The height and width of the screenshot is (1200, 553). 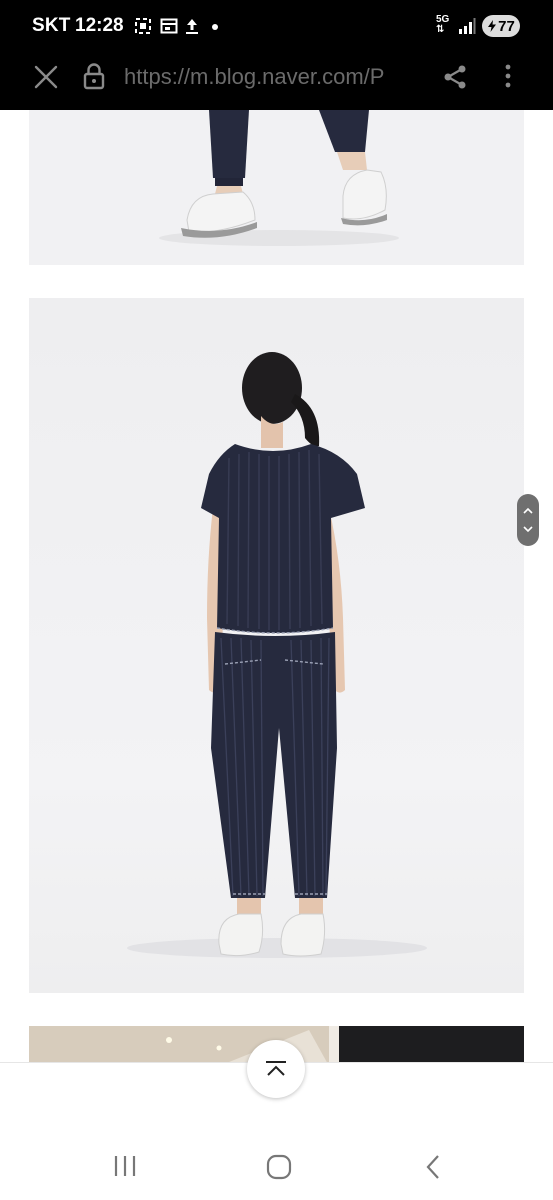 I want to click on signal-strength-icon, so click(x=467, y=26).